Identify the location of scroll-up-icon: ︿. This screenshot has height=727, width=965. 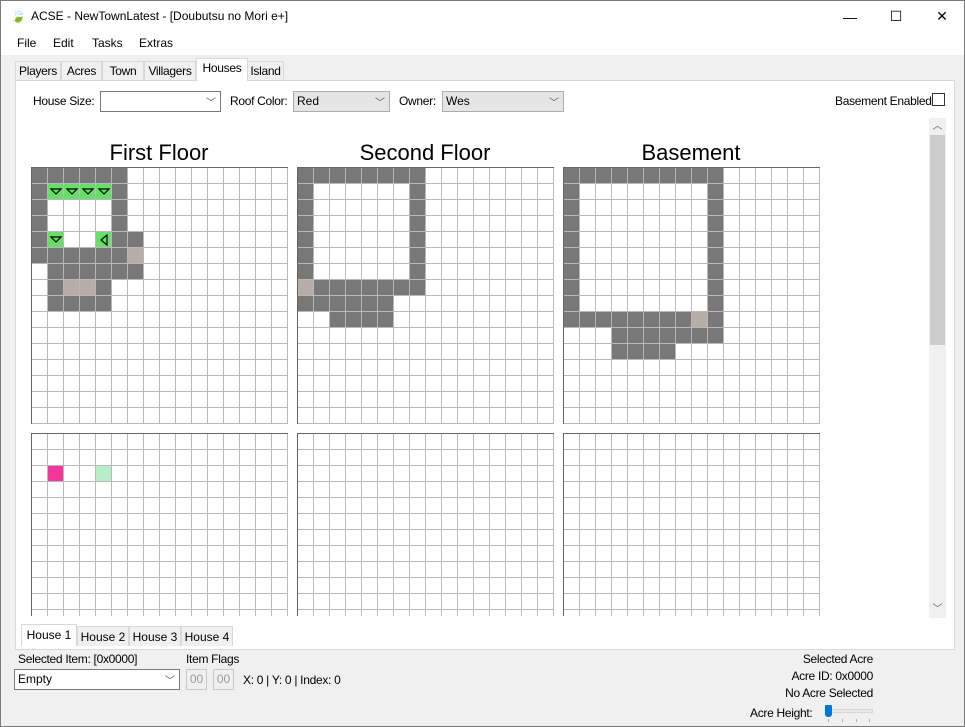
(937, 126).